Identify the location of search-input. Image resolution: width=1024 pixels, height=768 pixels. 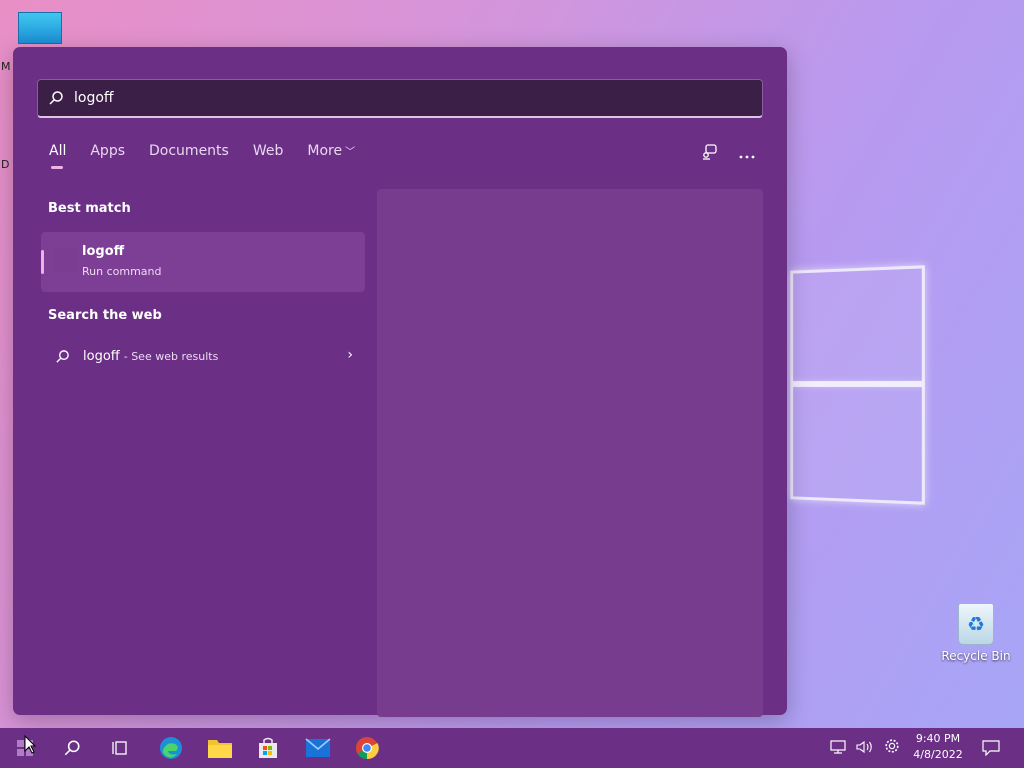
(374, 98).